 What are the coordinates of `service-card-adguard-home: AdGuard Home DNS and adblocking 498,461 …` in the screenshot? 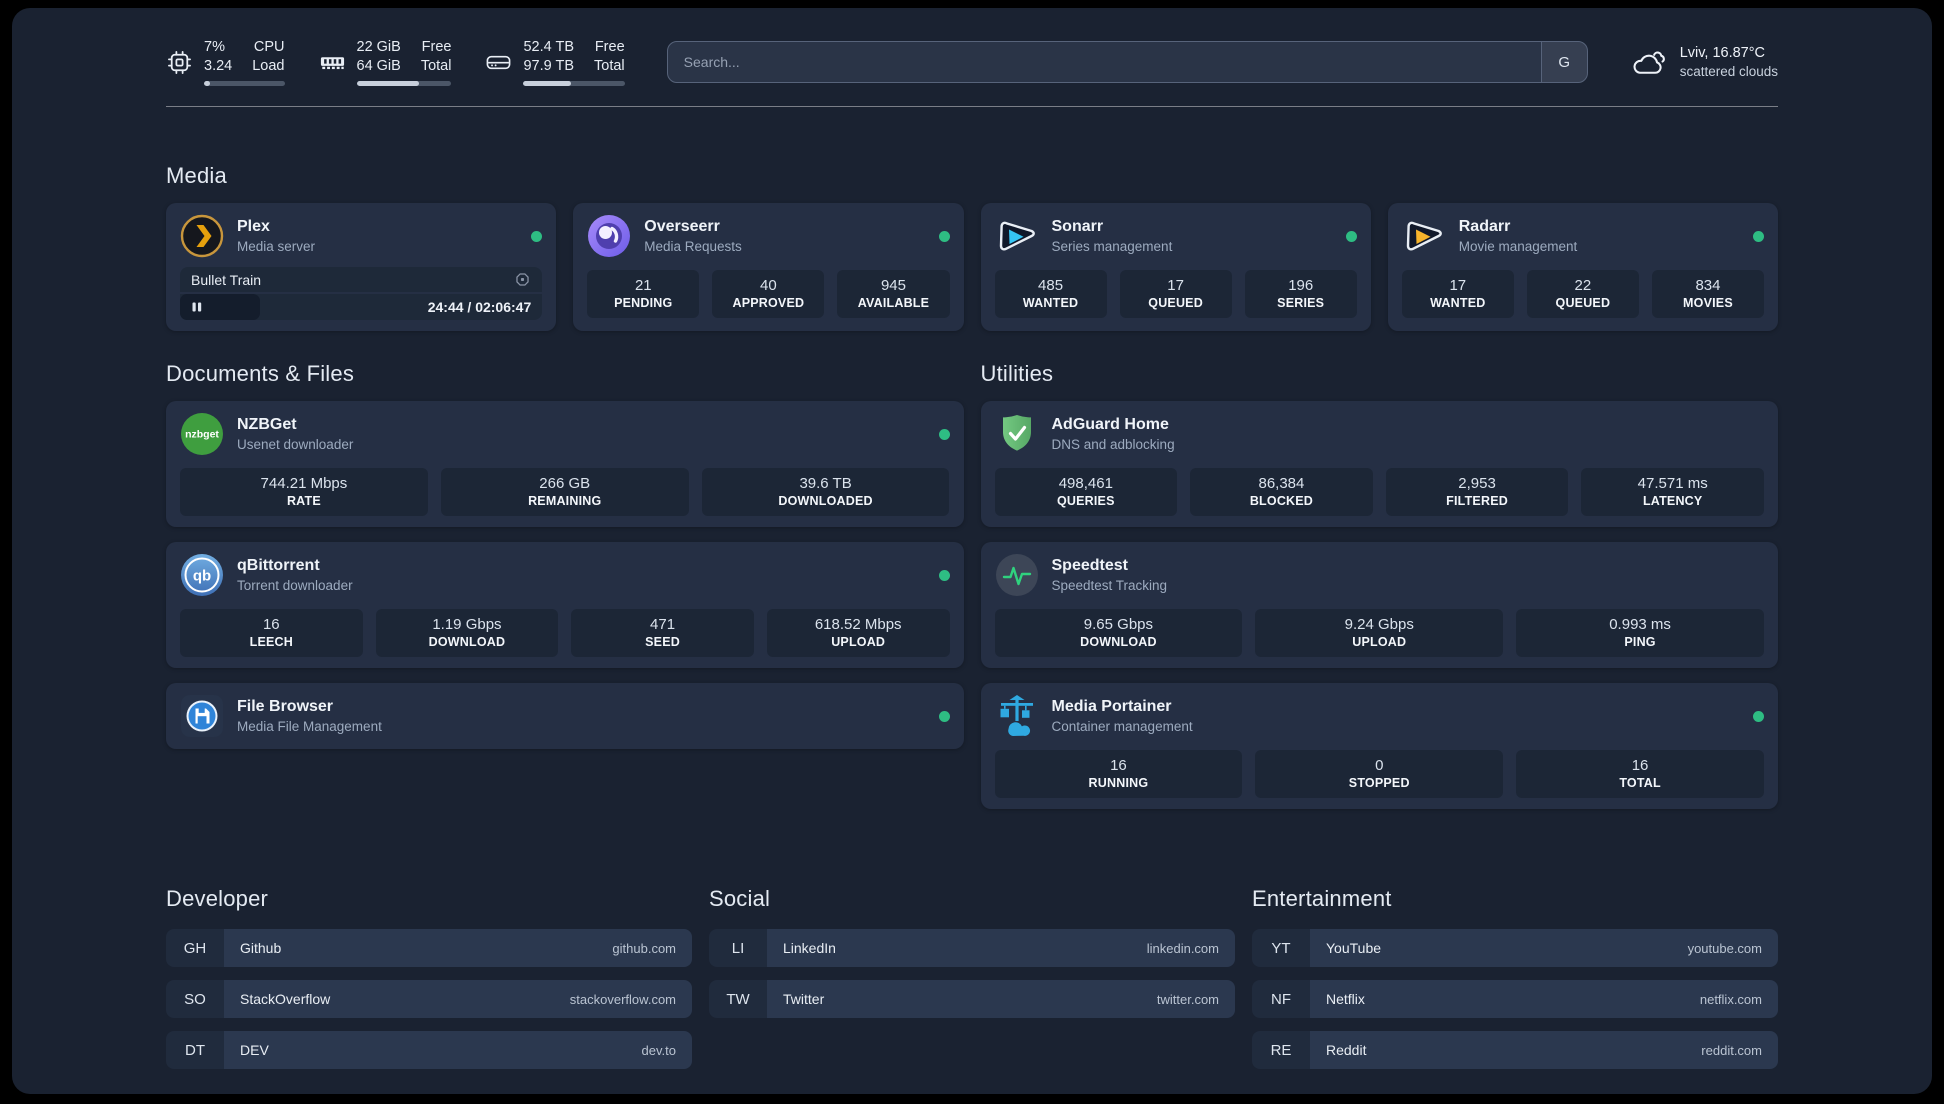 It's located at (1379, 464).